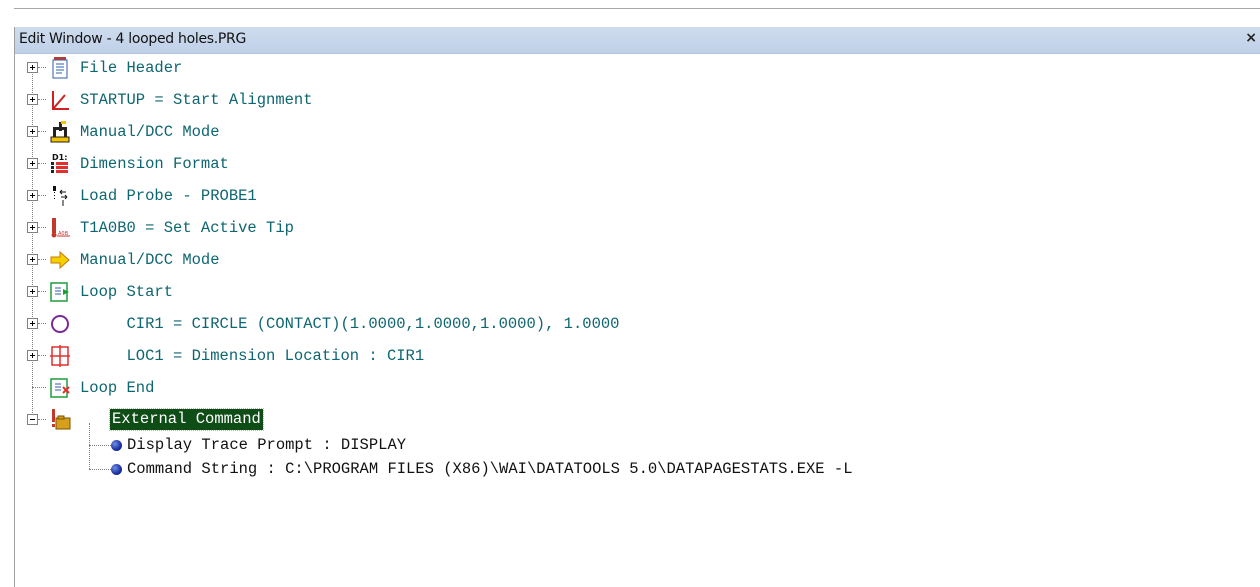 The height and width of the screenshot is (587, 1260). I want to click on dimension-format-icon: D1:, so click(60, 164).